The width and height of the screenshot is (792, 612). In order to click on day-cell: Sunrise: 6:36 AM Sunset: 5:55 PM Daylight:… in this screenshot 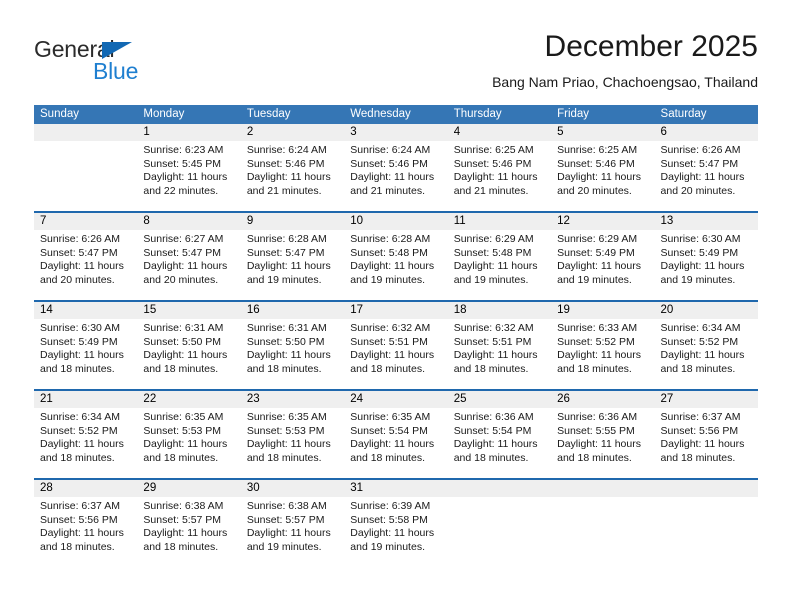, I will do `click(602, 443)`.